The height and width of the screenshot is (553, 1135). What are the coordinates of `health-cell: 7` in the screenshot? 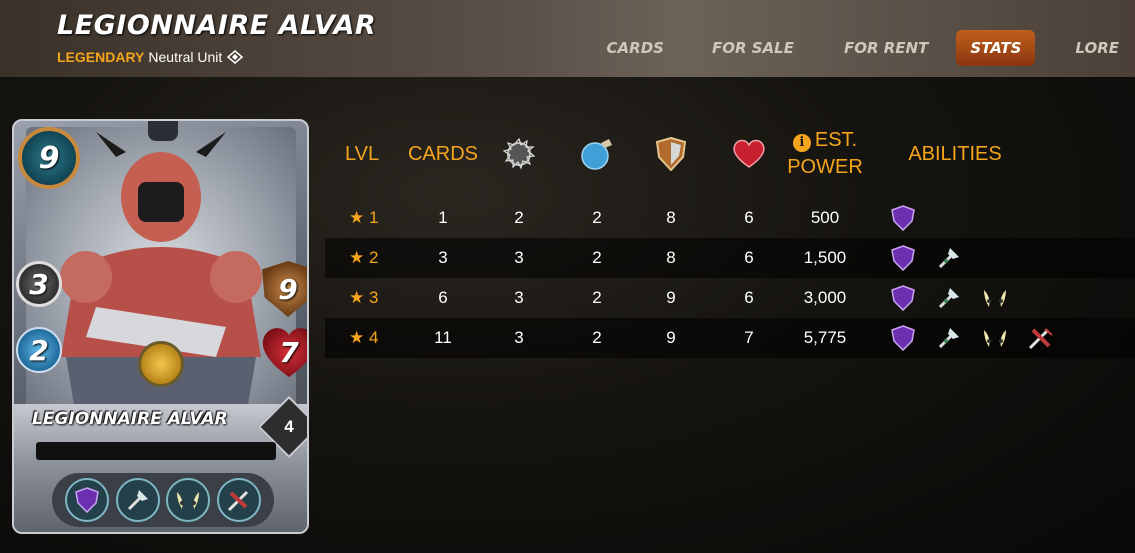 It's located at (749, 337).